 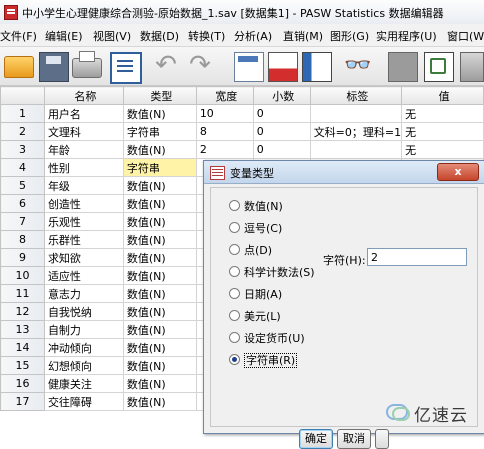 What do you see at coordinates (406, 36) in the screenshot?
I see `menu-utilities: 实用程序(U)` at bounding box center [406, 36].